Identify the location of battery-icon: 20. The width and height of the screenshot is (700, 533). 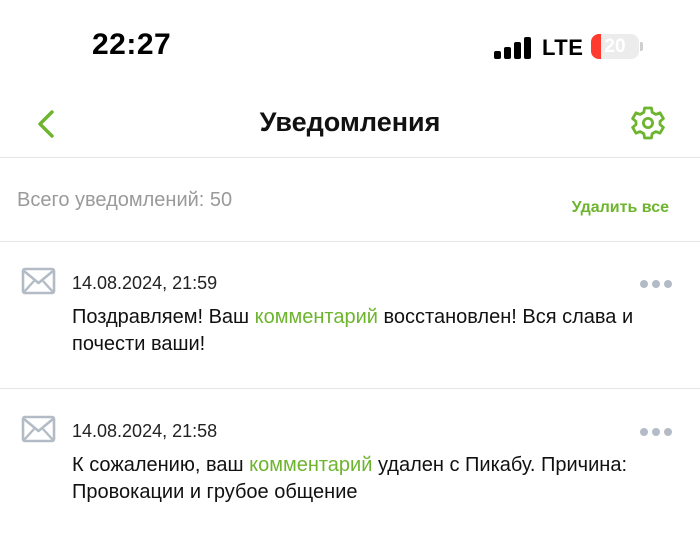
(615, 46).